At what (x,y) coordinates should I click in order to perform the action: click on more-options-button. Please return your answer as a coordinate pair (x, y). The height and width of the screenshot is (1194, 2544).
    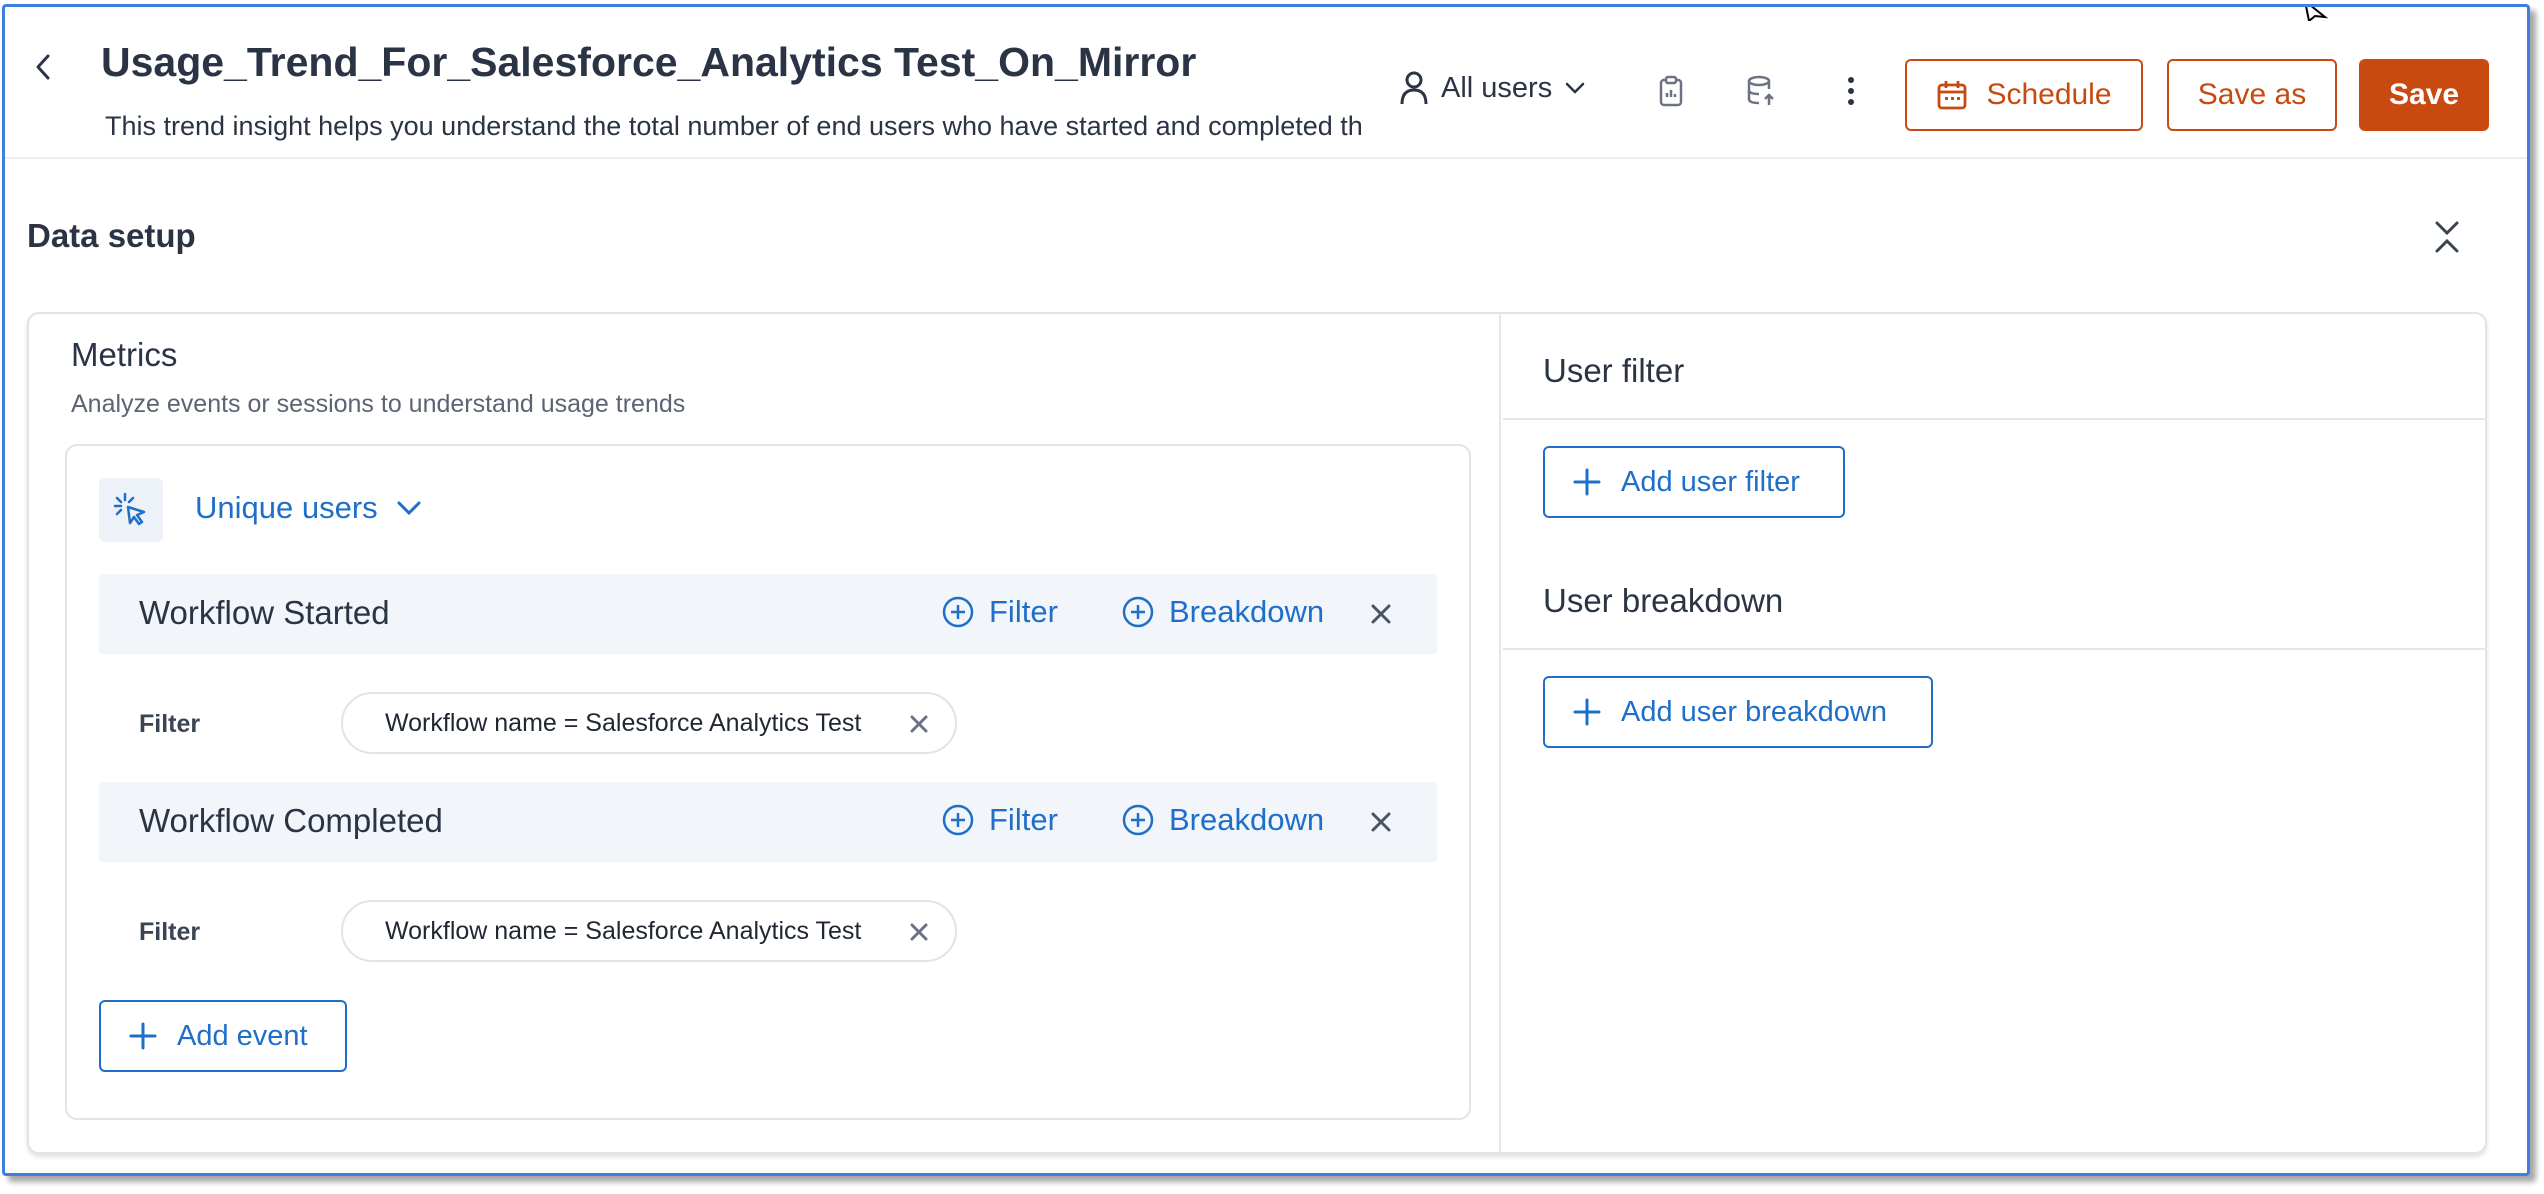
    Looking at the image, I should click on (1851, 91).